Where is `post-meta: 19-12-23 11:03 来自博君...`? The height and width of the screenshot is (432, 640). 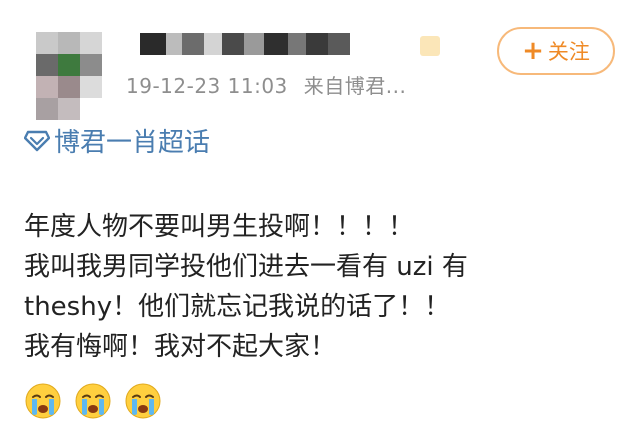
post-meta: 19-12-23 11:03 来自博君... is located at coordinates (266, 84).